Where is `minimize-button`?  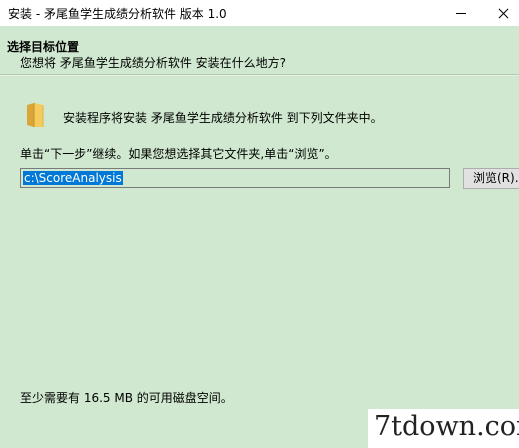
minimize-button is located at coordinates (461, 13).